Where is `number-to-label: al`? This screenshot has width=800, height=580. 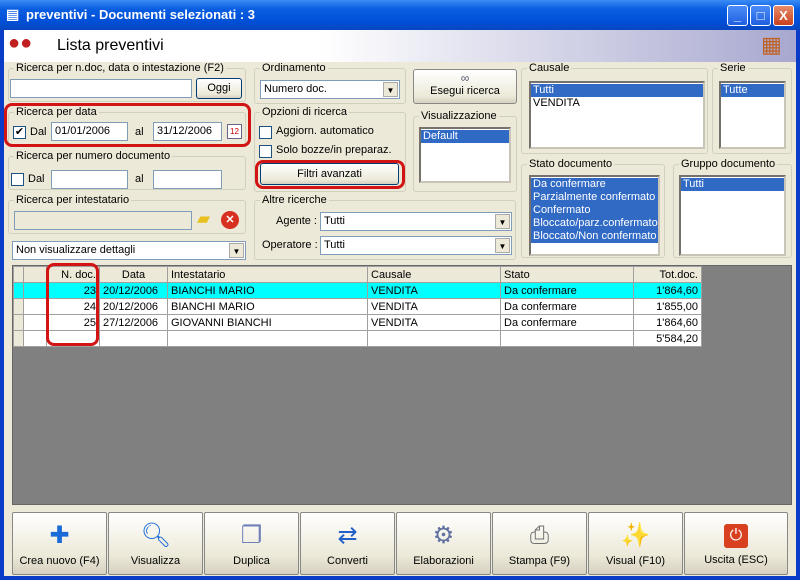 number-to-label: al is located at coordinates (139, 179).